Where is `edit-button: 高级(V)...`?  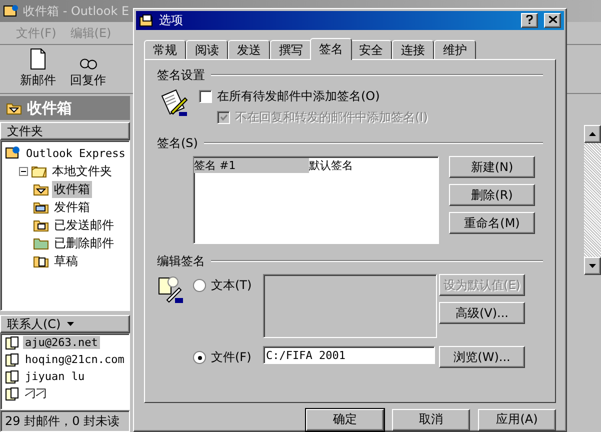 edit-button: 高级(V)... is located at coordinates (482, 313).